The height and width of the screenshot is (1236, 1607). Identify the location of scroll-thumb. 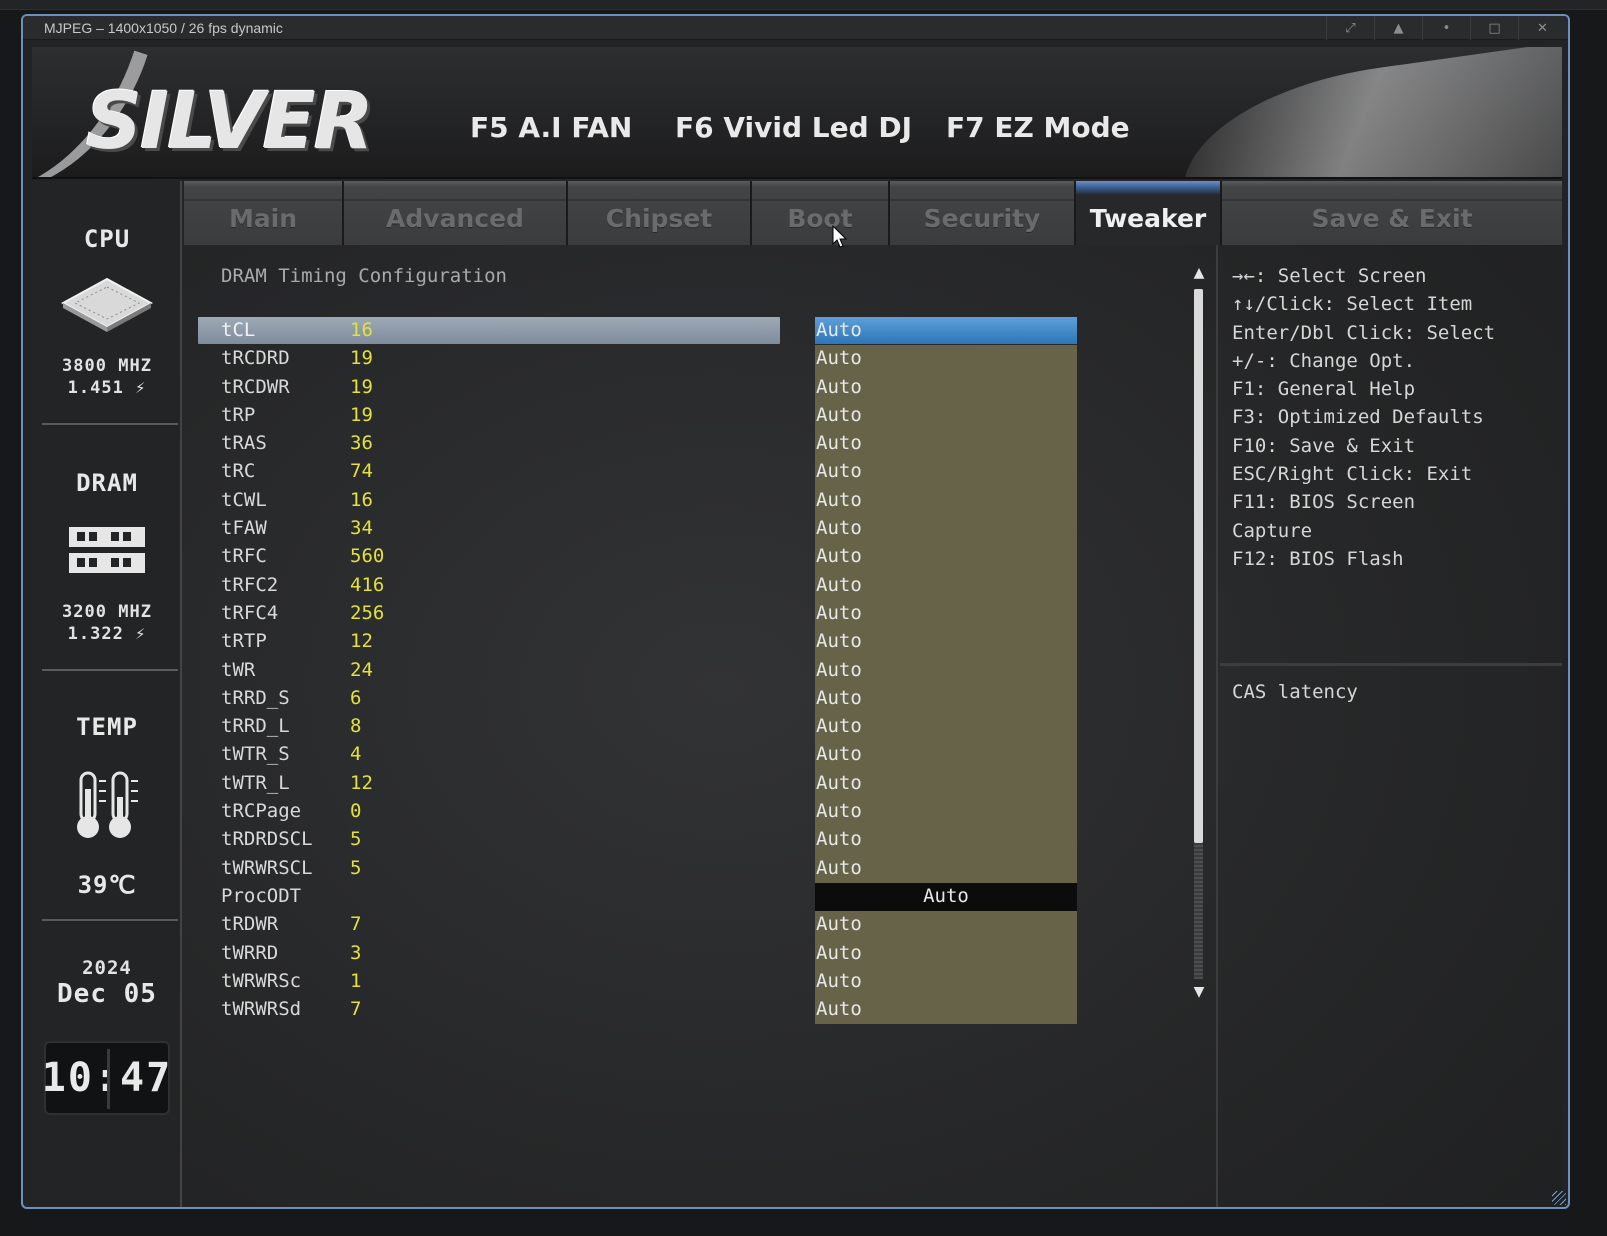
(1198, 566).